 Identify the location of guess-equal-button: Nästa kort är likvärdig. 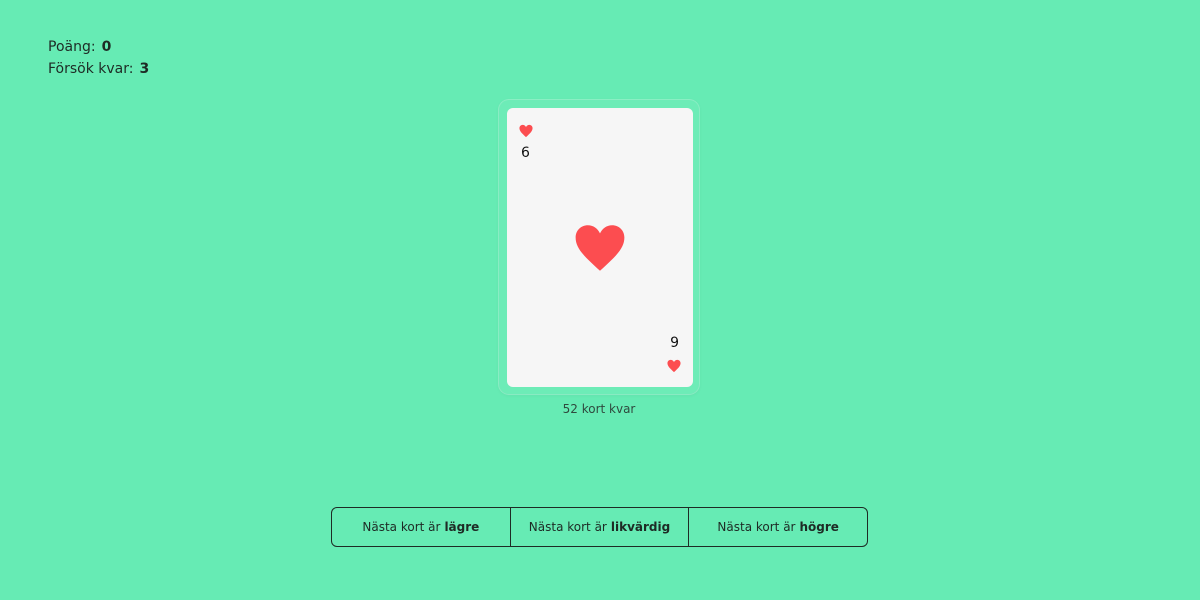
(599, 527).